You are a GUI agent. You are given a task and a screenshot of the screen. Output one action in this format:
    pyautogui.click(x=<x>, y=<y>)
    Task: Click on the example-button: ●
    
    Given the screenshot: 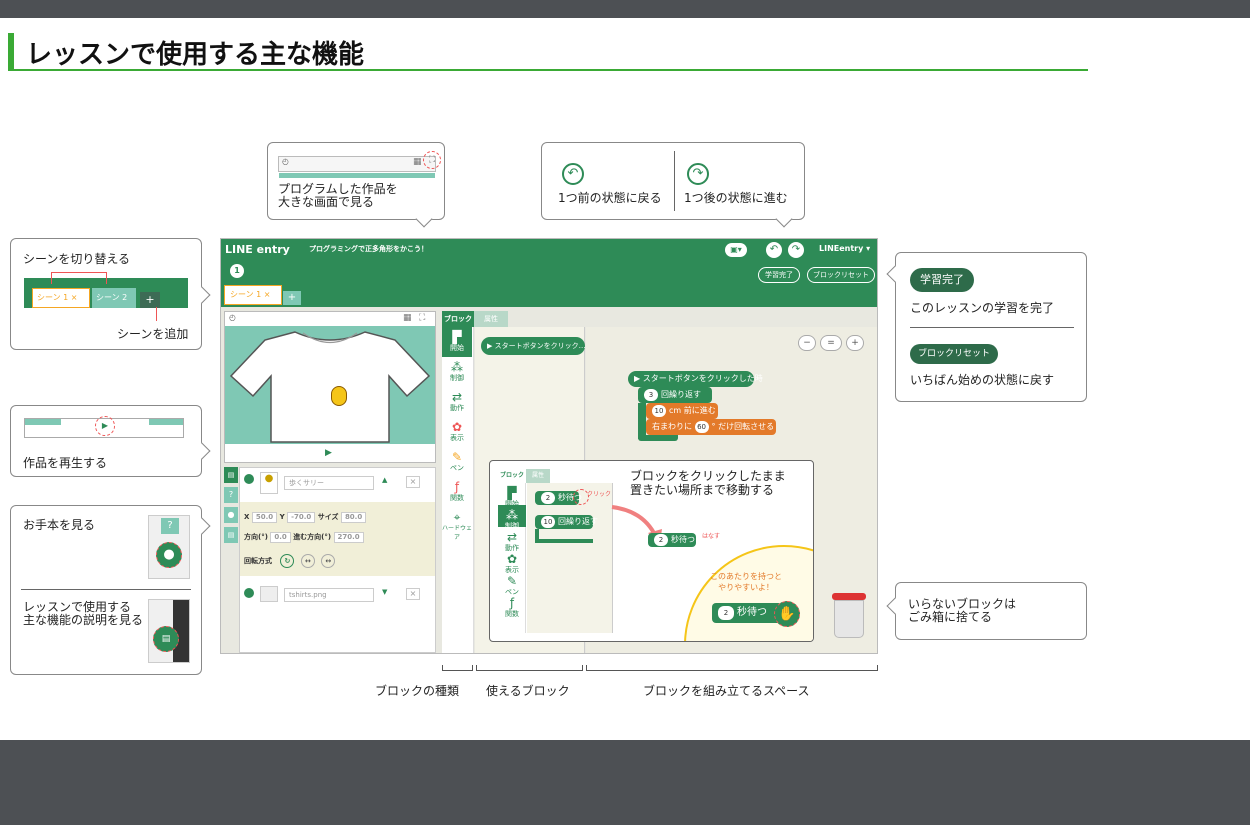 What is the action you would take?
    pyautogui.click(x=231, y=515)
    